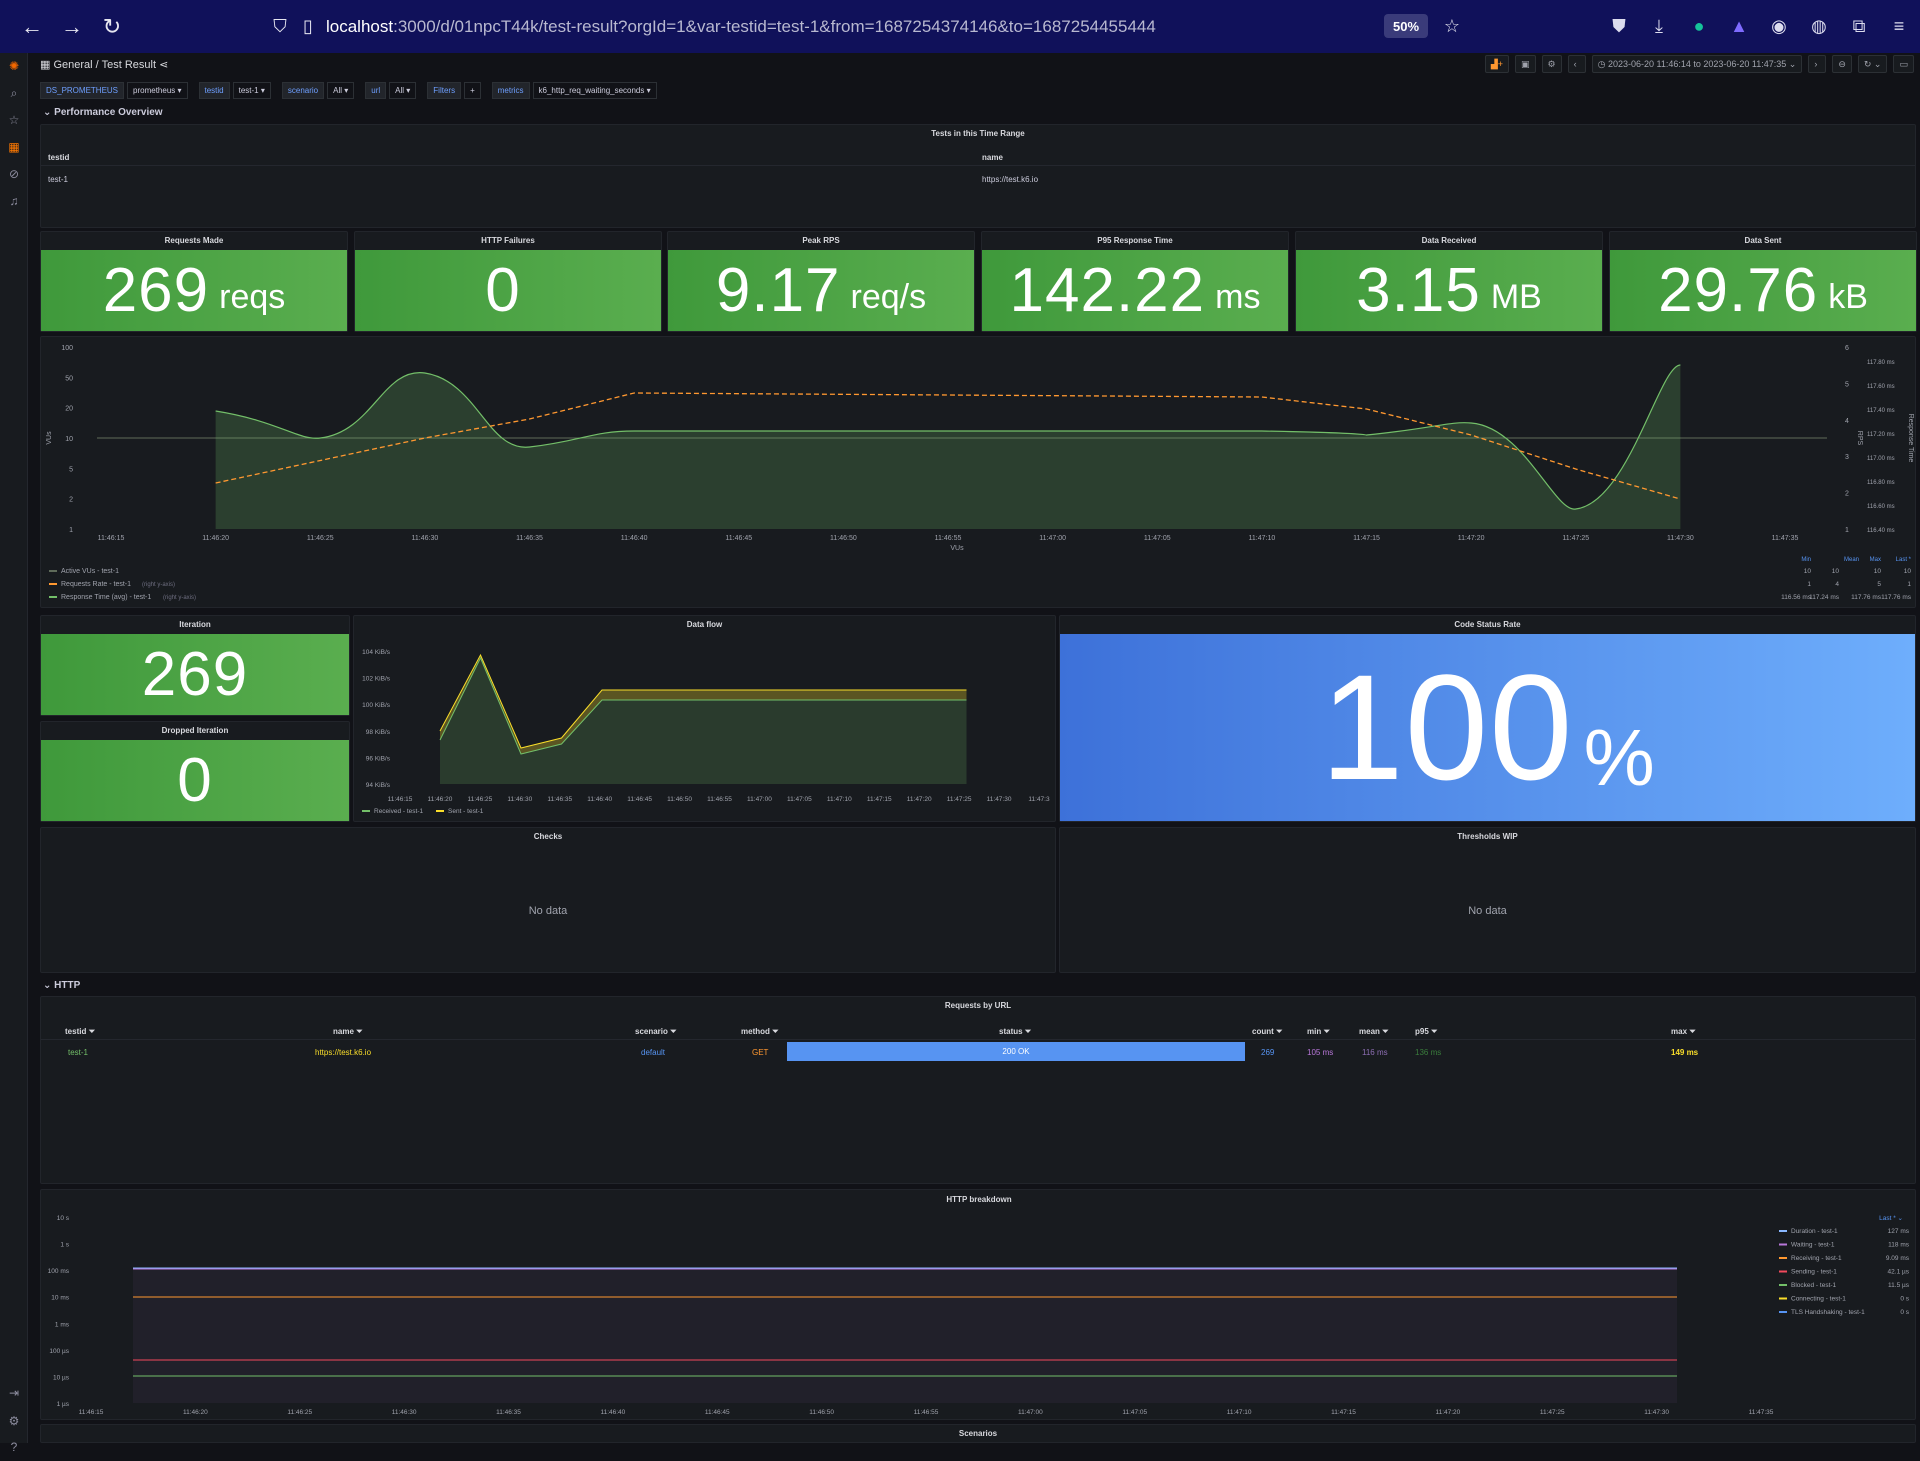  I want to click on row-performance-overview: ⌄ Performance Overview, so click(103, 112).